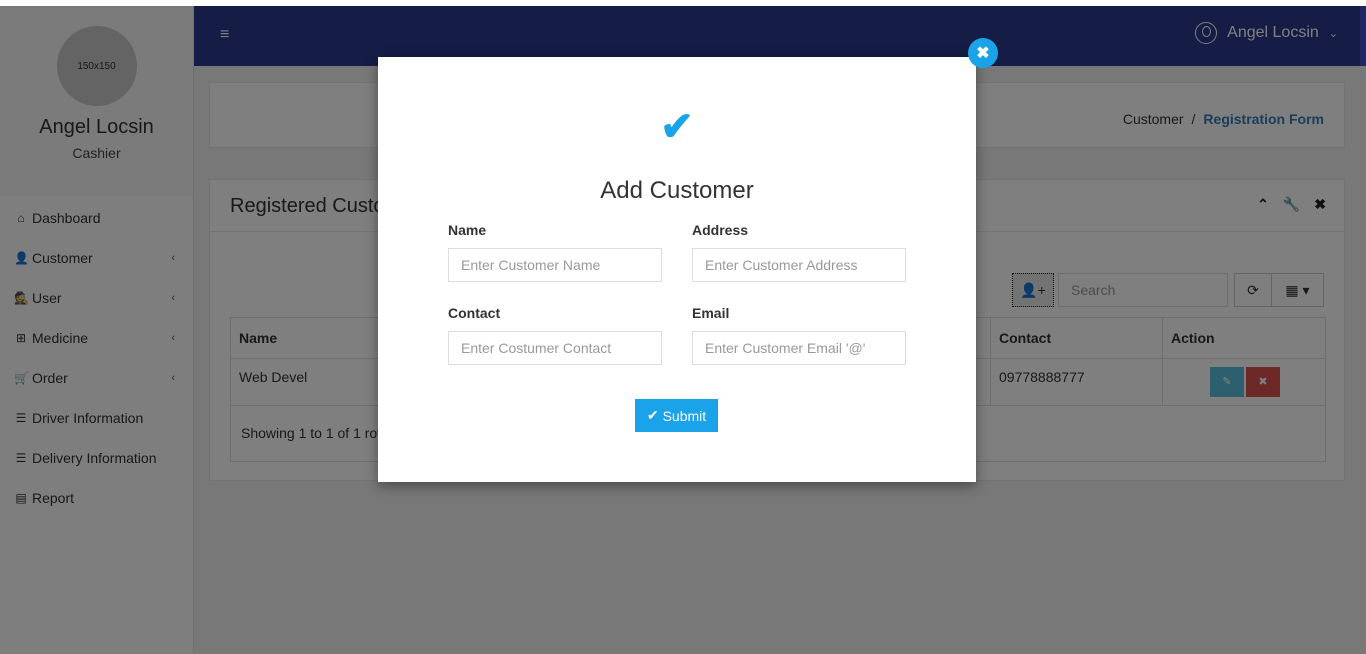 The image size is (1366, 654). Describe the element at coordinates (720, 230) in the screenshot. I see `address-label: Address` at that location.